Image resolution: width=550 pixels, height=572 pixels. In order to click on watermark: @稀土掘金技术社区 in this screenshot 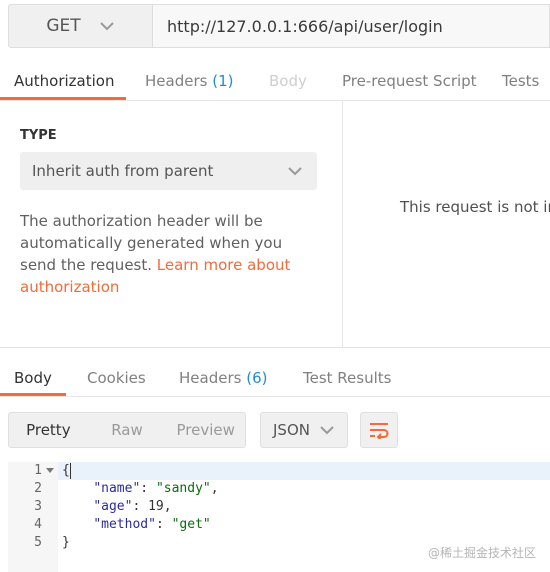, I will do `click(481, 553)`.